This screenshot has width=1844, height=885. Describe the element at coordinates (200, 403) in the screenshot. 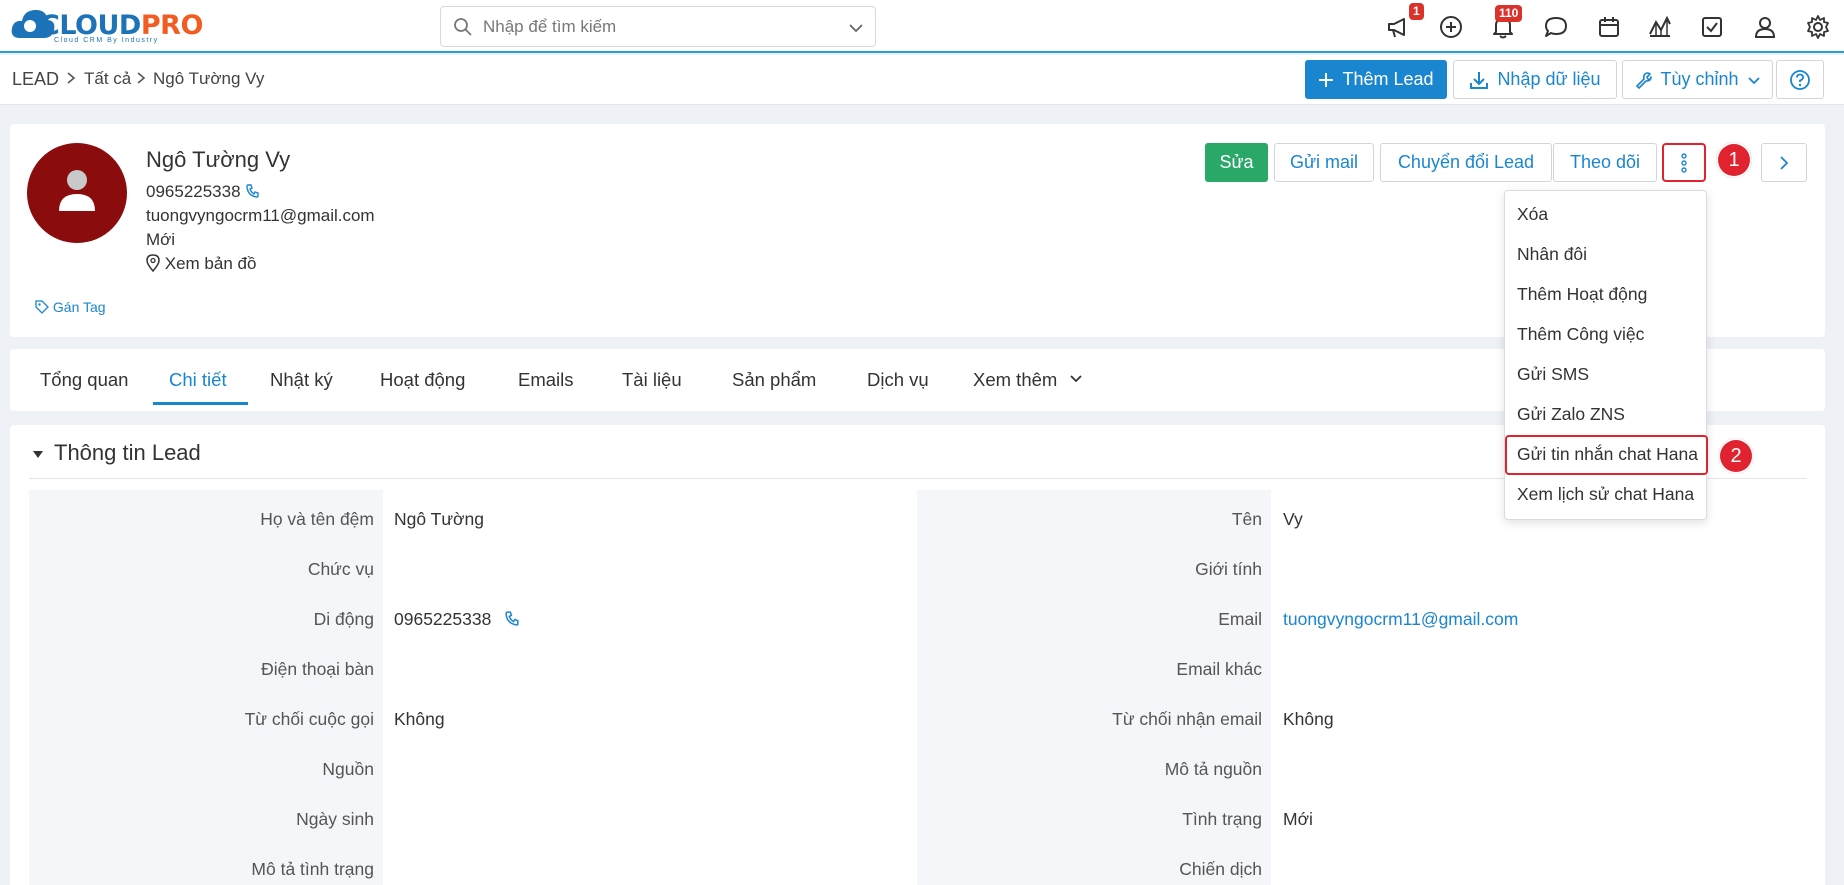

I see `active-tab-indicator` at that location.